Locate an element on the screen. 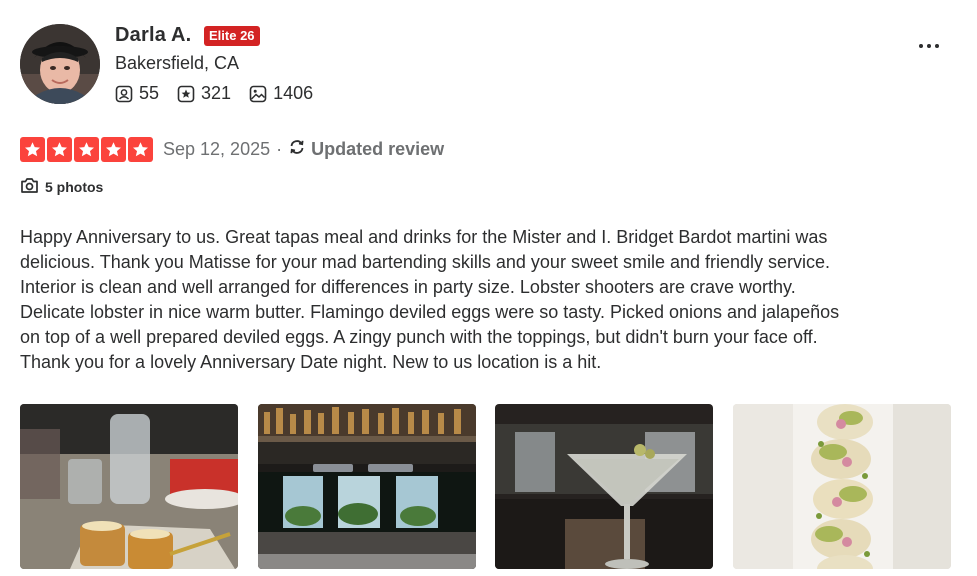 This screenshot has height=576, width=977. elite-badge: Elite 26 is located at coordinates (232, 36).